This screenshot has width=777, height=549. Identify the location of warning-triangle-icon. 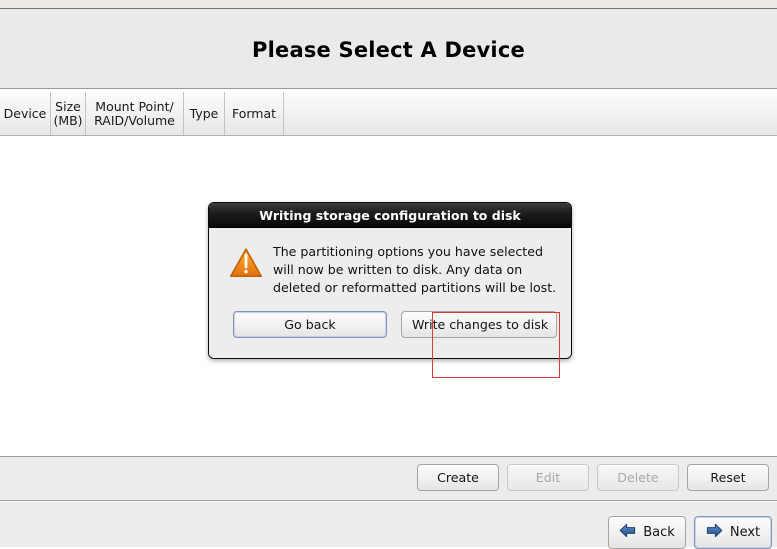
(246, 263).